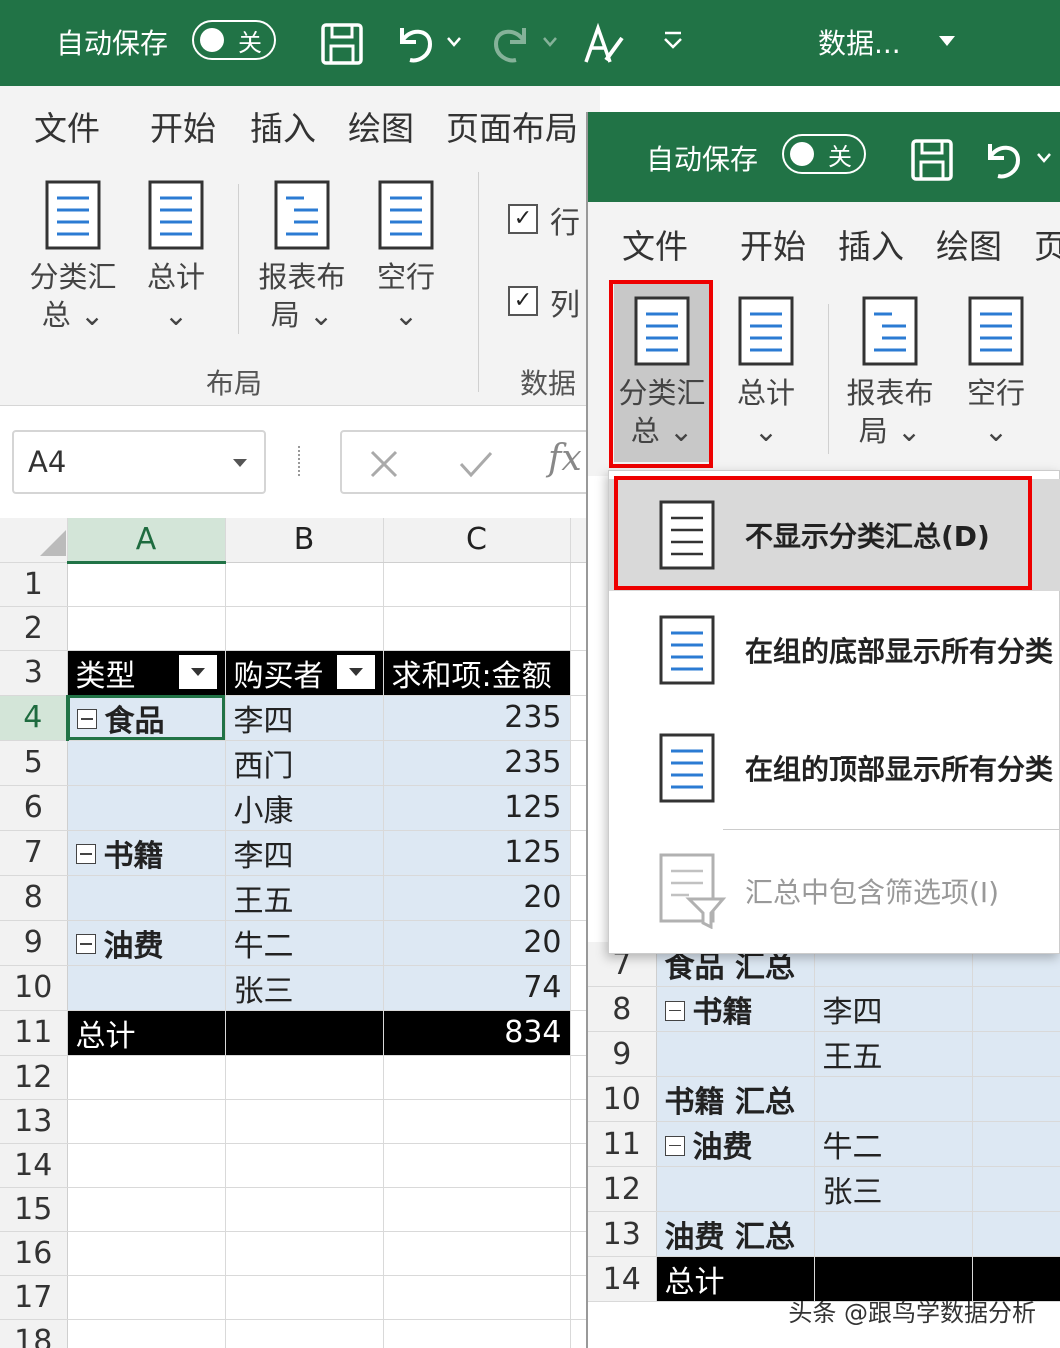 Image resolution: width=1060 pixels, height=1348 pixels. What do you see at coordinates (304, 763) in the screenshot?
I see `pivot-buyer-cell: 西门` at bounding box center [304, 763].